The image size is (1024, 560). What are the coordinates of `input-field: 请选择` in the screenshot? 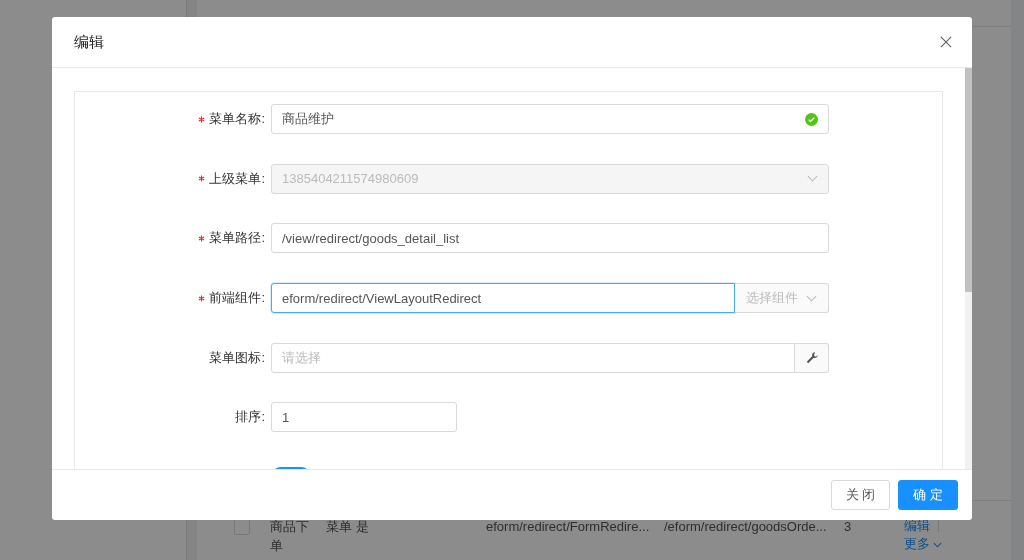 It's located at (533, 357).